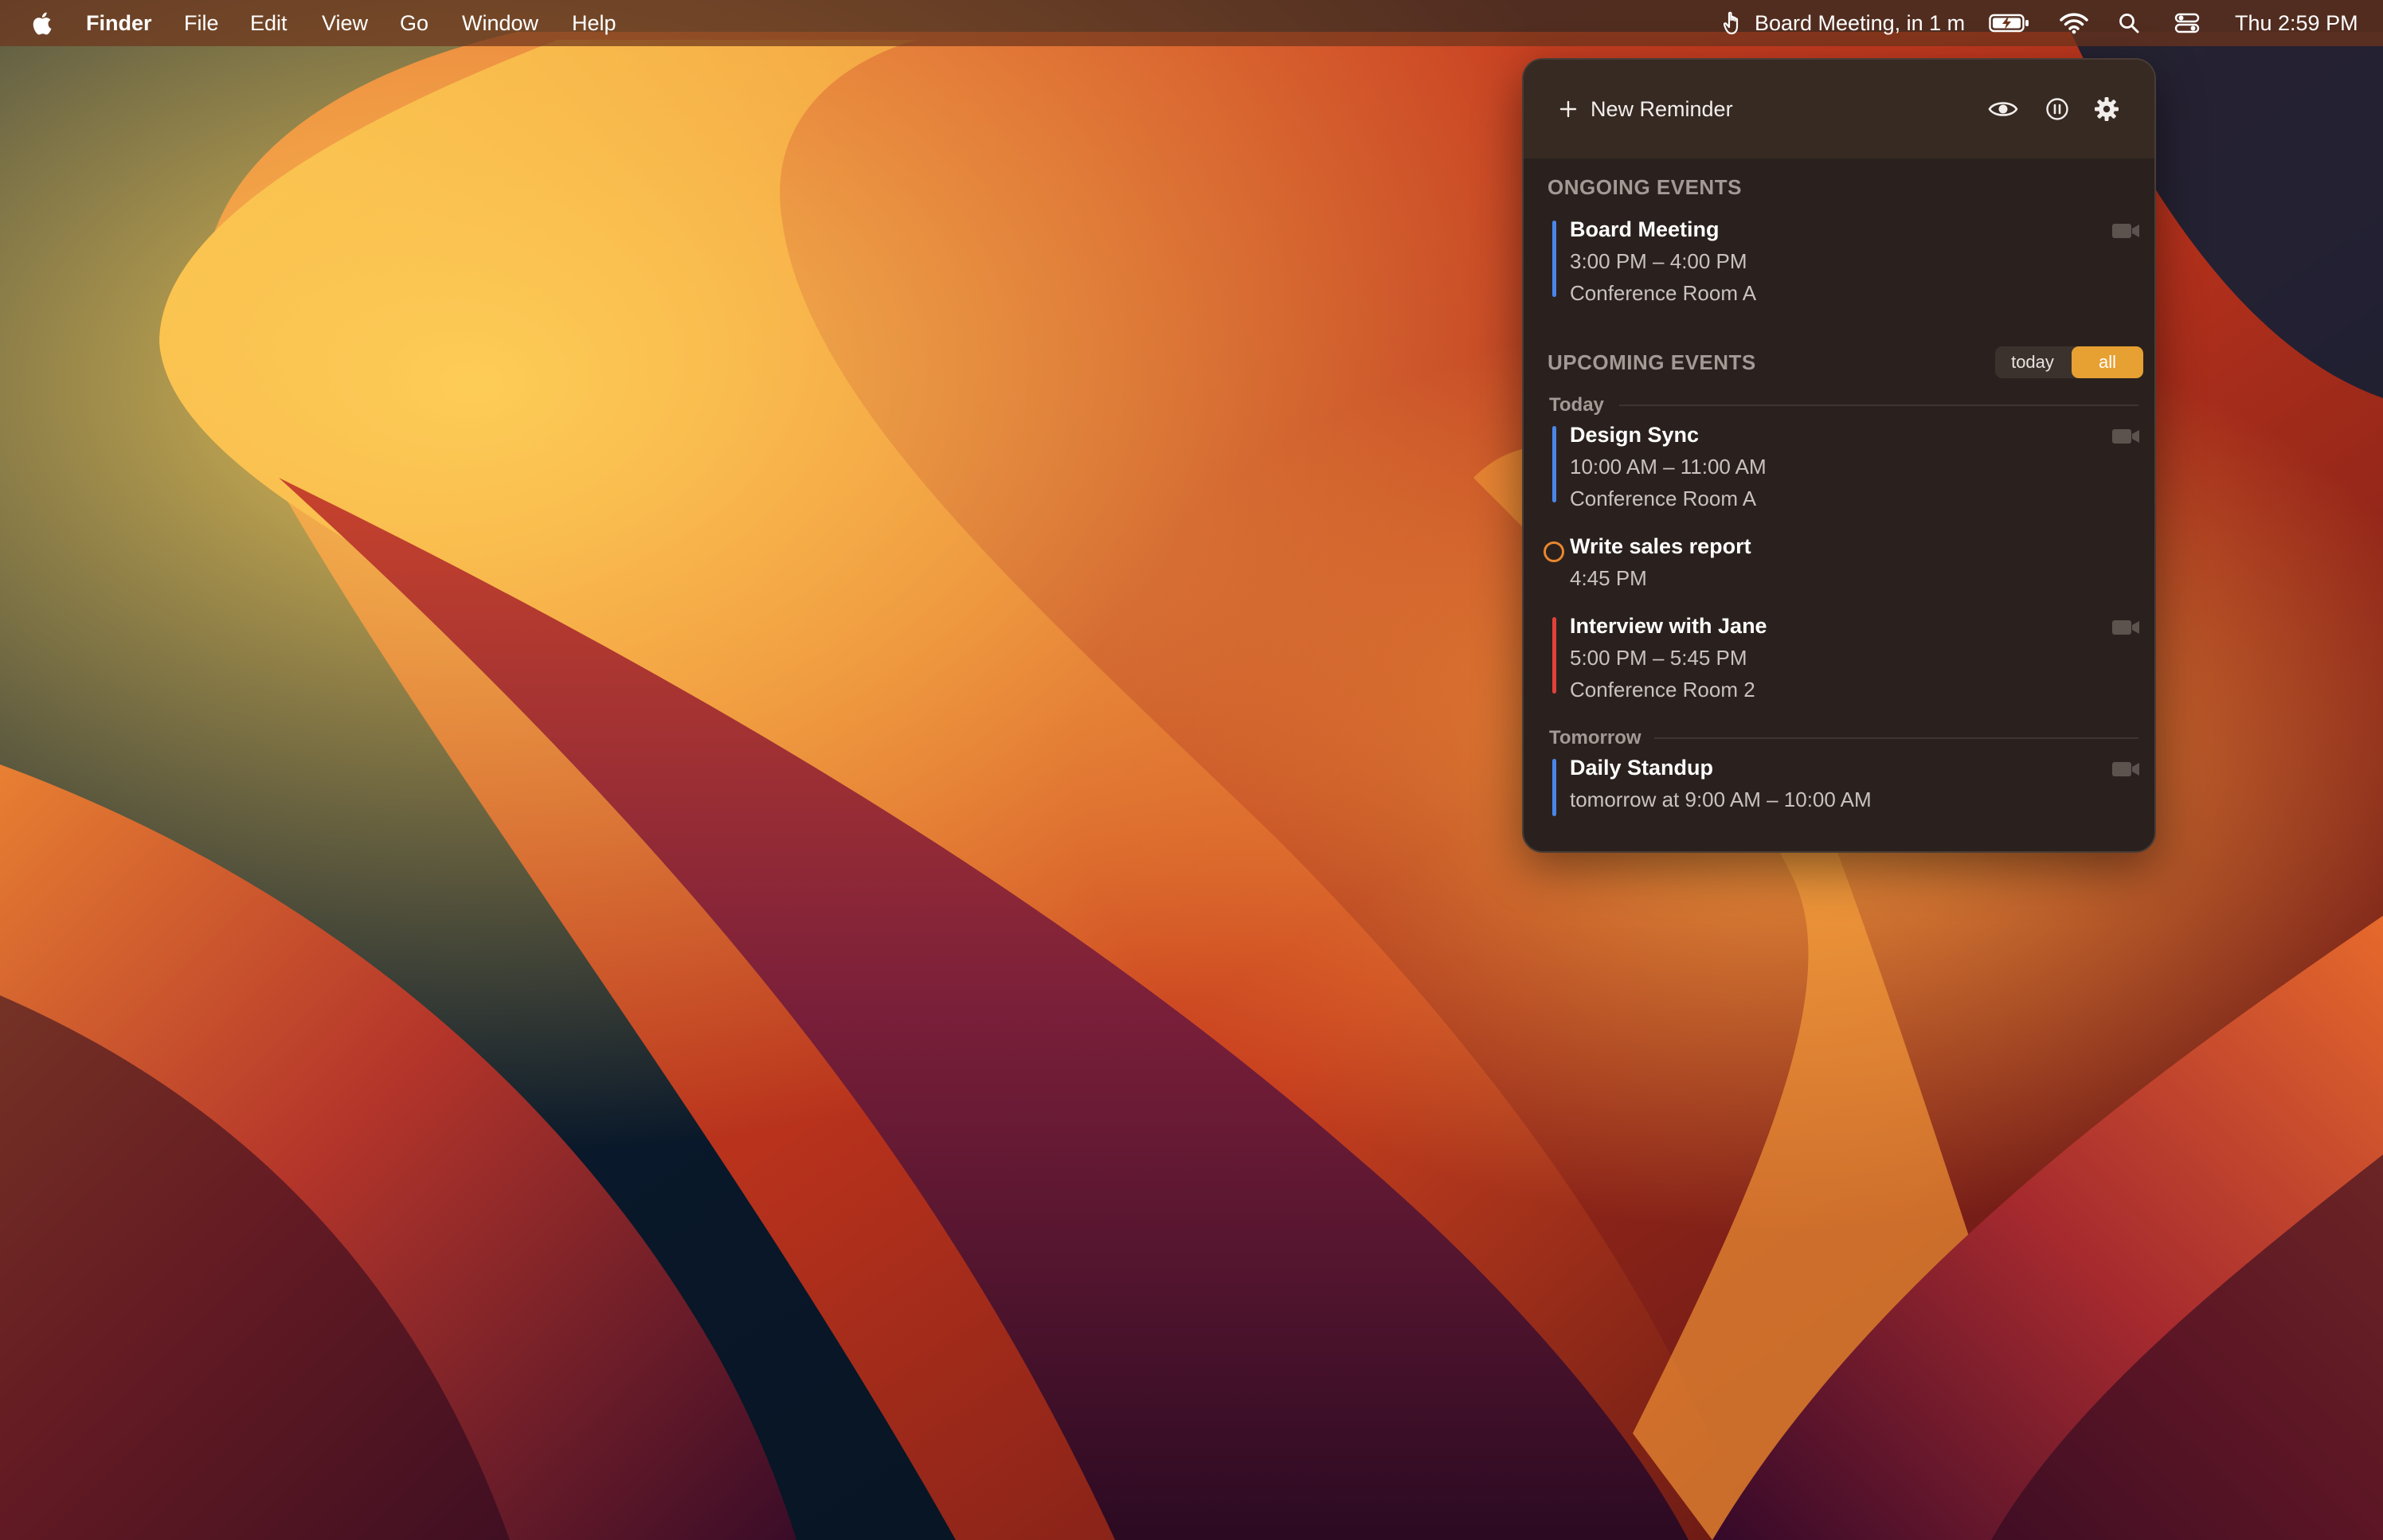 This screenshot has height=1540, width=2383. I want to click on popover-header: New Reminder, so click(1839, 109).